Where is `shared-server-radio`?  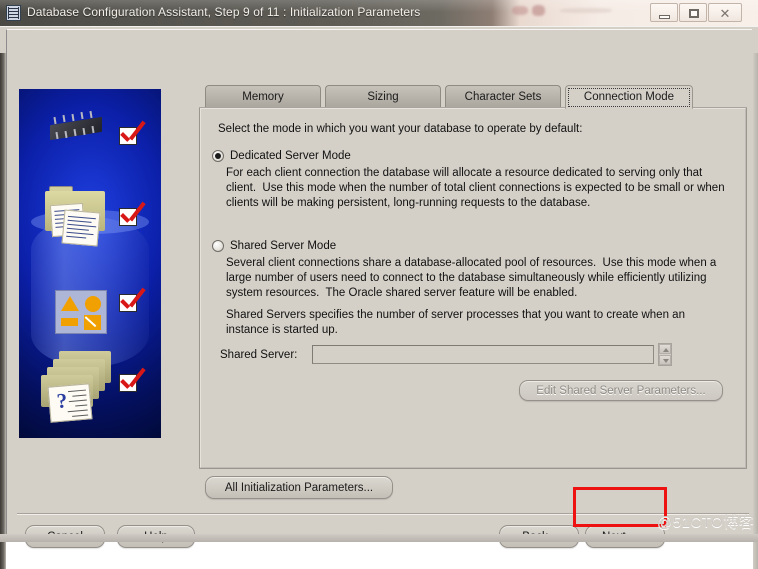 shared-server-radio is located at coordinates (218, 246).